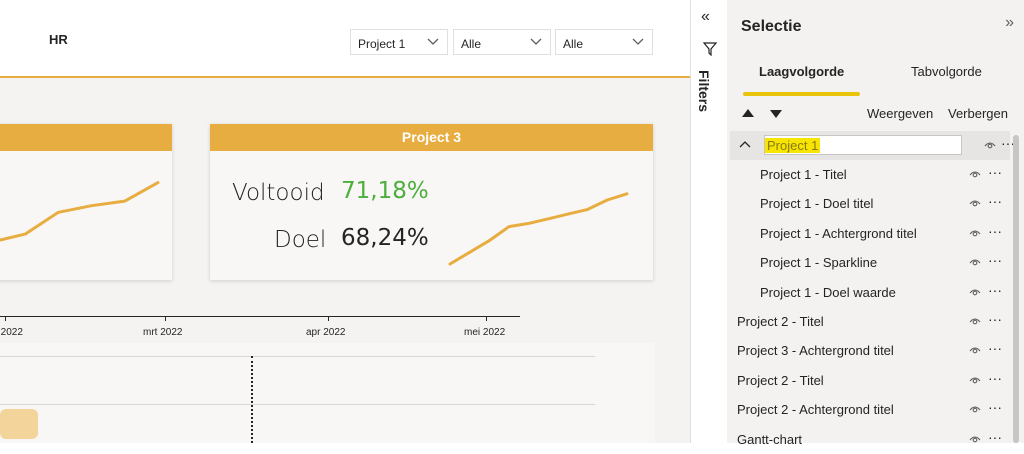 The image size is (1024, 454). What do you see at coordinates (1016, 289) in the screenshot?
I see `scrollbar` at bounding box center [1016, 289].